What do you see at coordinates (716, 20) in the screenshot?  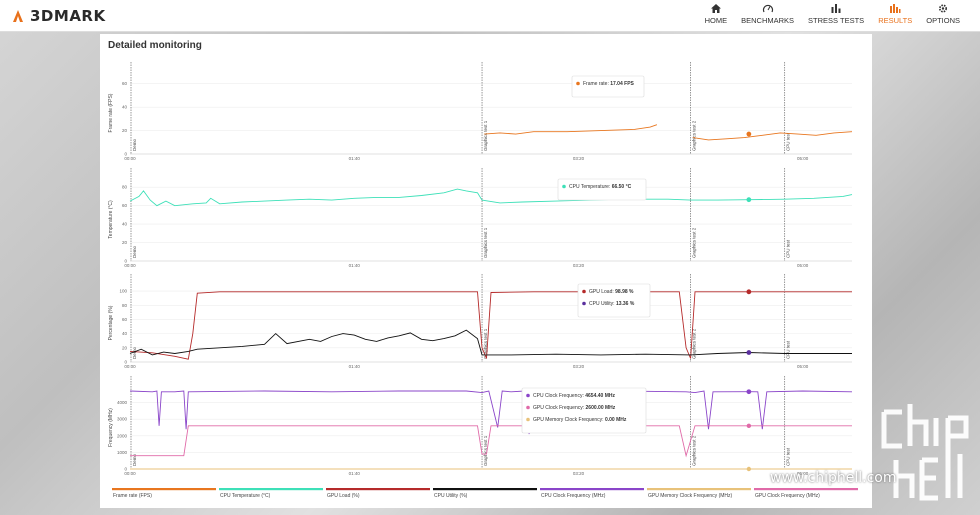 I see `nav-label: HOME` at bounding box center [716, 20].